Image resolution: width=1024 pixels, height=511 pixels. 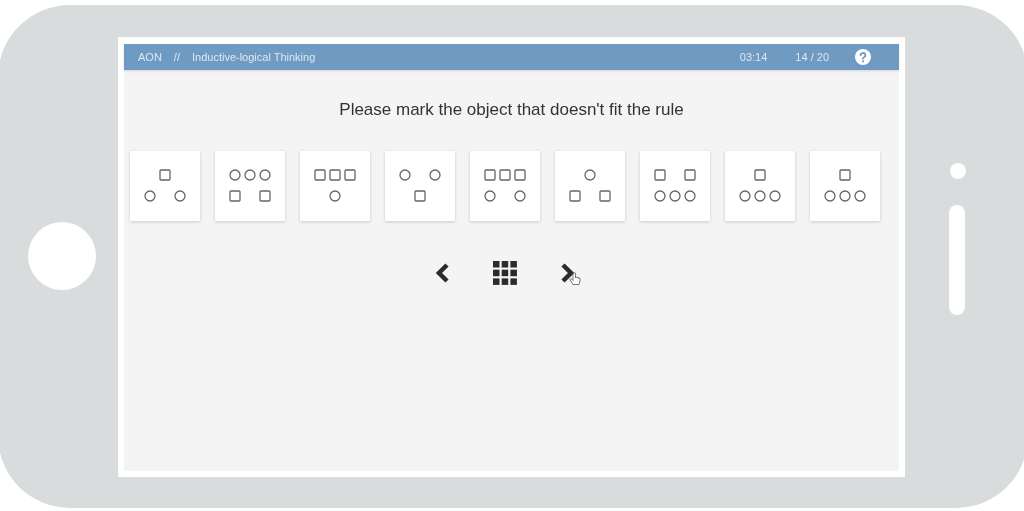 What do you see at coordinates (574, 278) in the screenshot?
I see `hand-cursor-icon` at bounding box center [574, 278].